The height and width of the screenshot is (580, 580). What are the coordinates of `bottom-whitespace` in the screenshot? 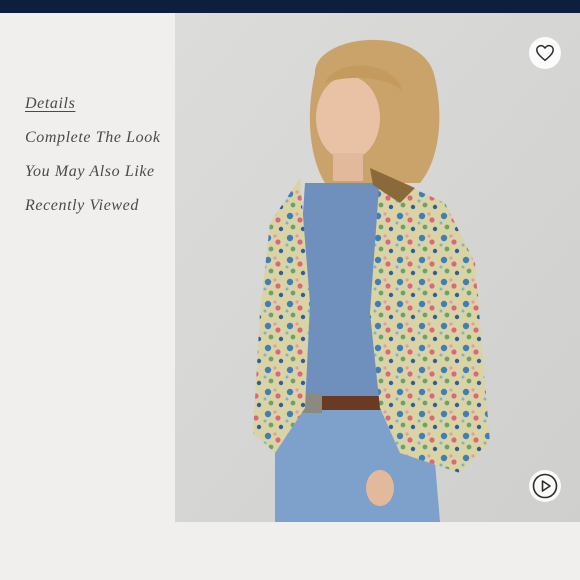 It's located at (290, 551).